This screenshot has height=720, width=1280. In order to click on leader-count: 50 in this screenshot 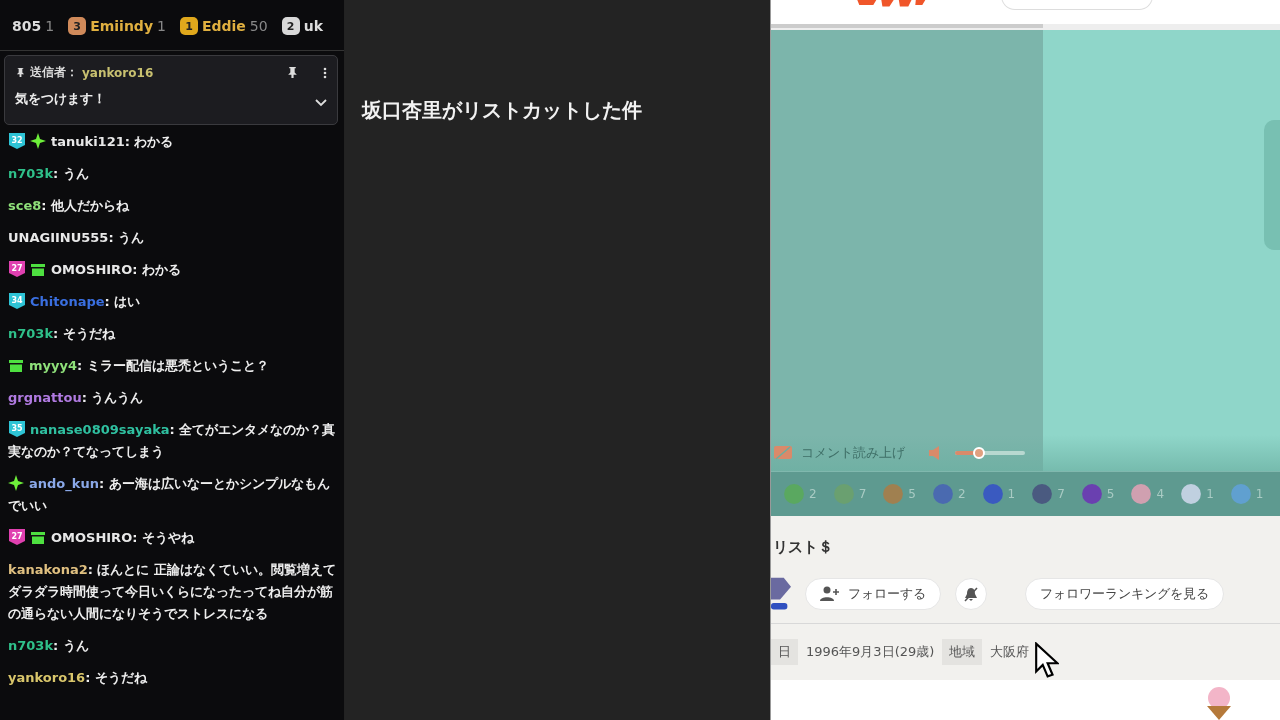, I will do `click(258, 26)`.